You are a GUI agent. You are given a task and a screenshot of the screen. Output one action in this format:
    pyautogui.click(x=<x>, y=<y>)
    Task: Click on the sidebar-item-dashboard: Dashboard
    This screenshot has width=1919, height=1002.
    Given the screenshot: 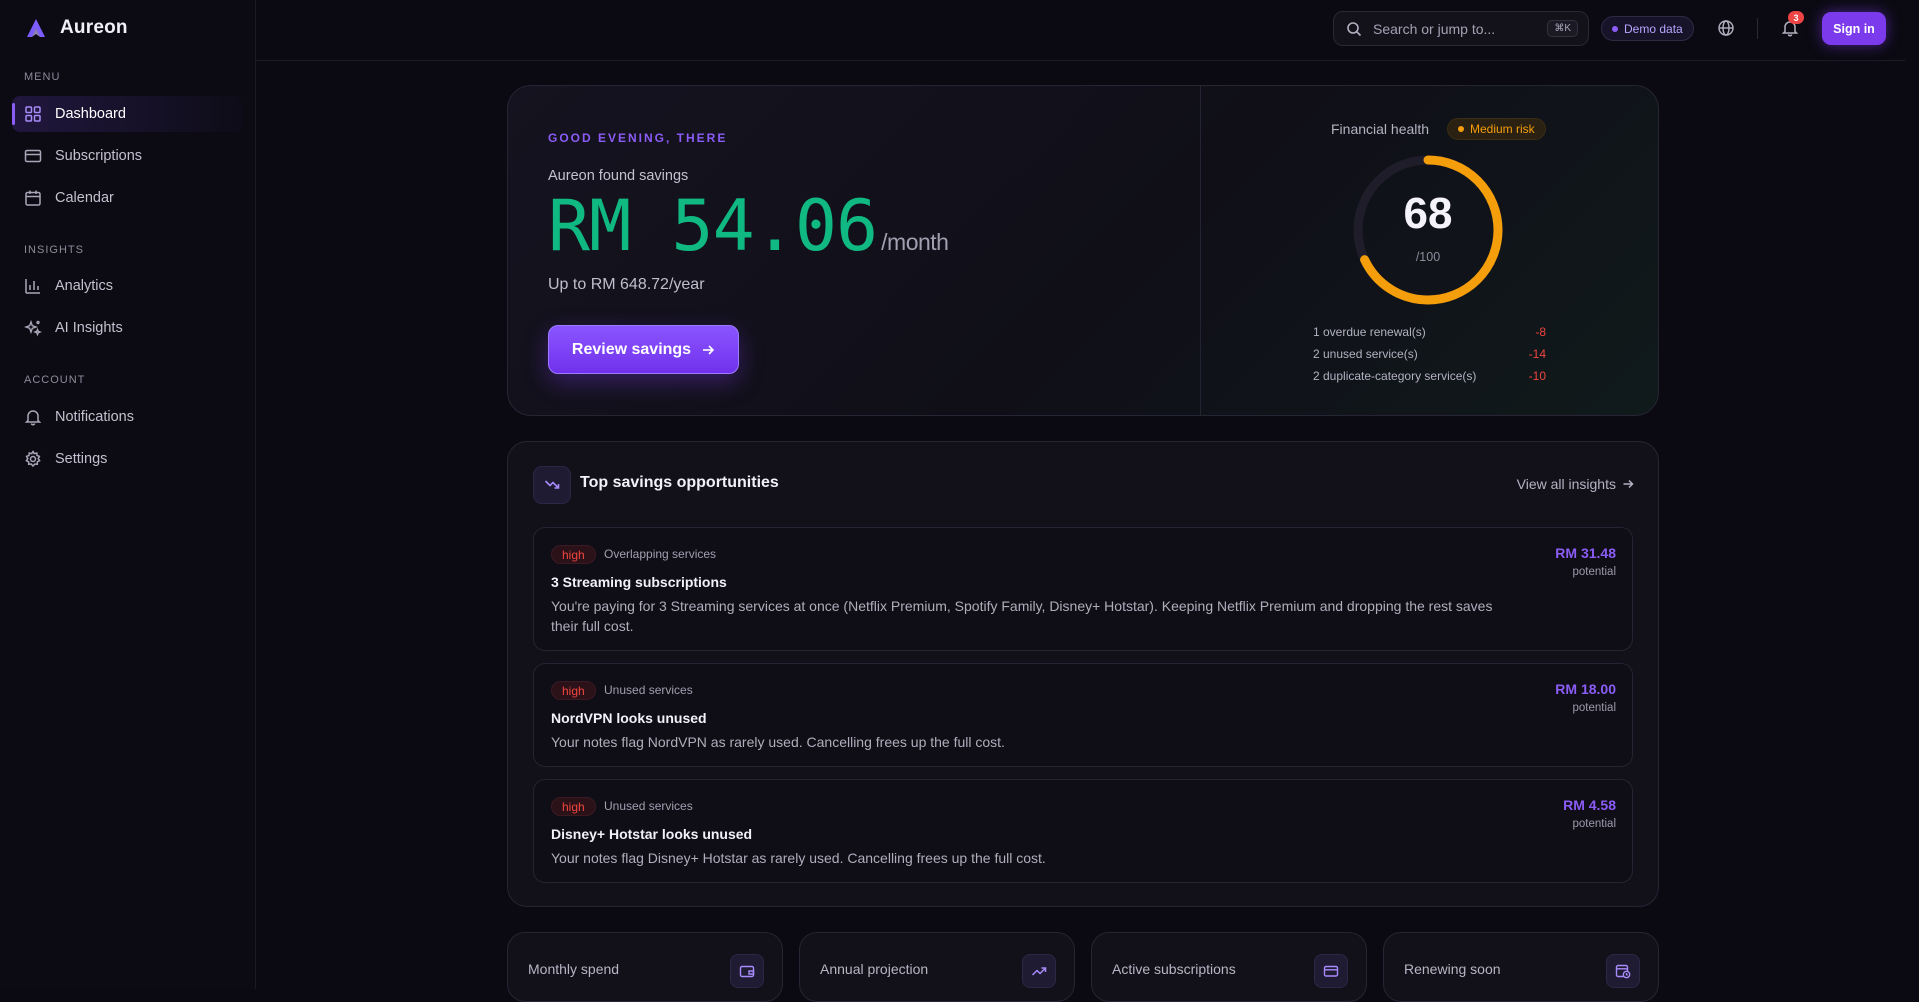 What is the action you would take?
    pyautogui.click(x=127, y=114)
    